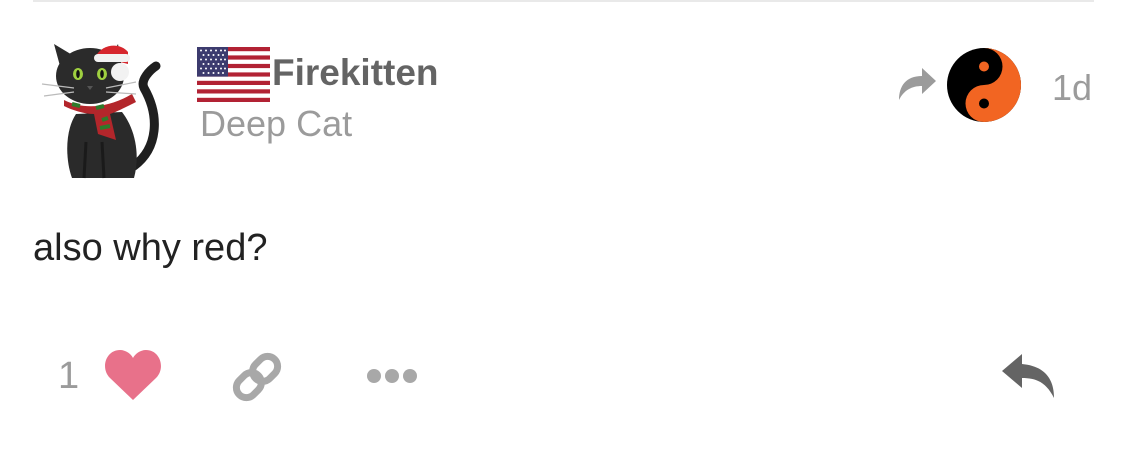  I want to click on like-button, so click(133, 375).